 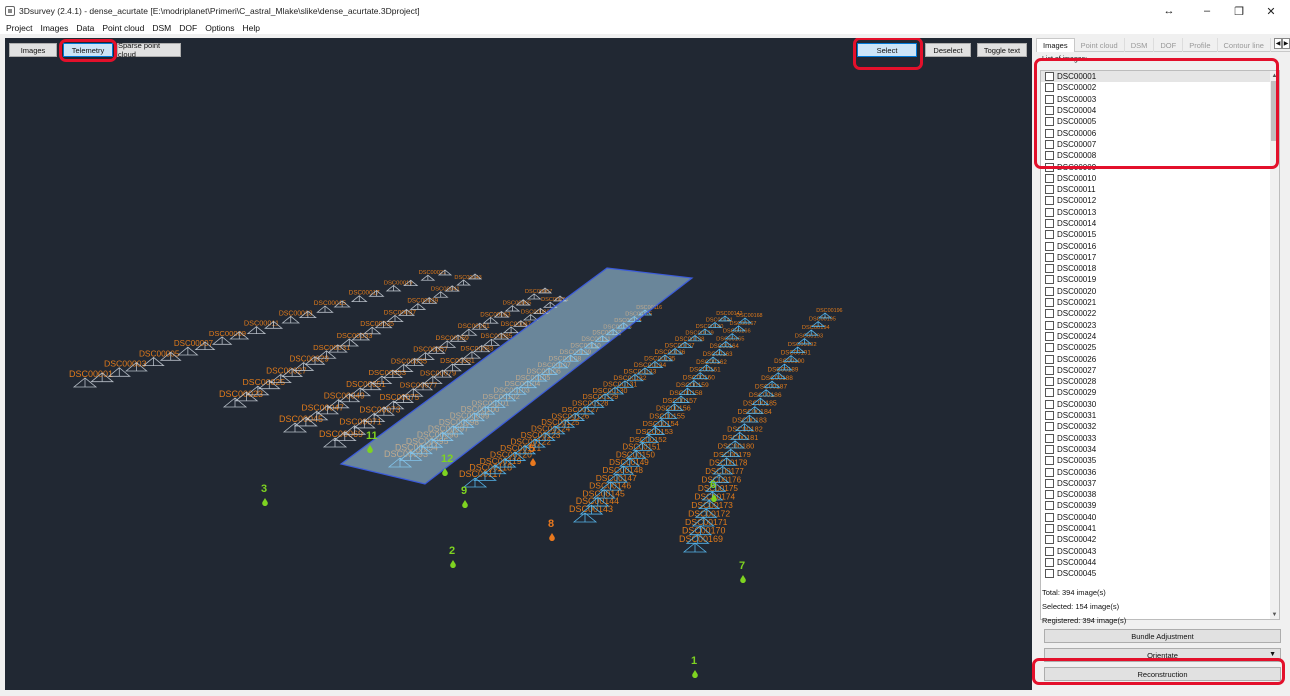 What do you see at coordinates (1160, 539) in the screenshot?
I see `list-item: DSC00042` at bounding box center [1160, 539].